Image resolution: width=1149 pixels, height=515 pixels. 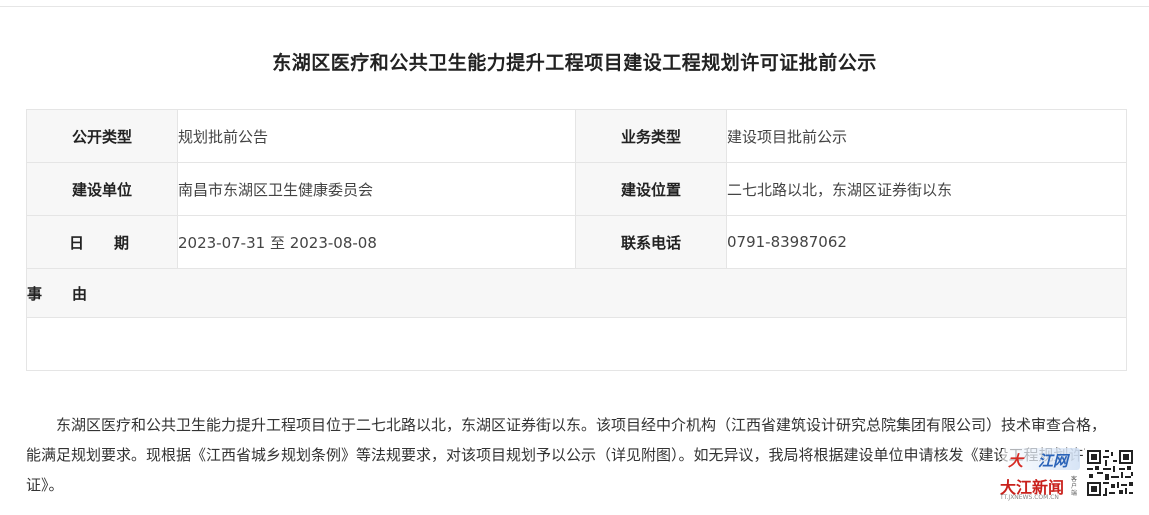 I want to click on site-url: TT.JXNEWS.COM.CN, so click(x=1029, y=497).